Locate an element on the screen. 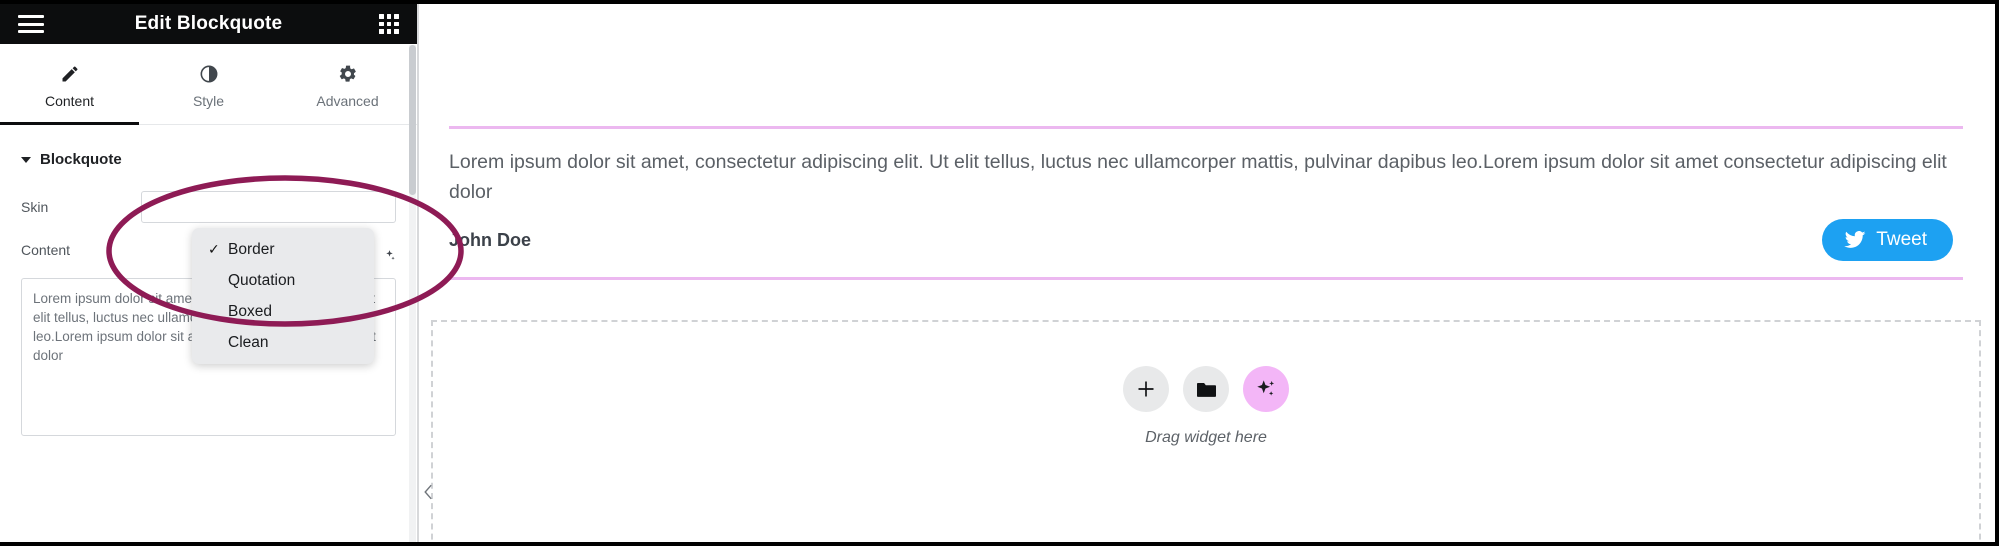 This screenshot has height=546, width=1999. folder-icon is located at coordinates (1206, 389).